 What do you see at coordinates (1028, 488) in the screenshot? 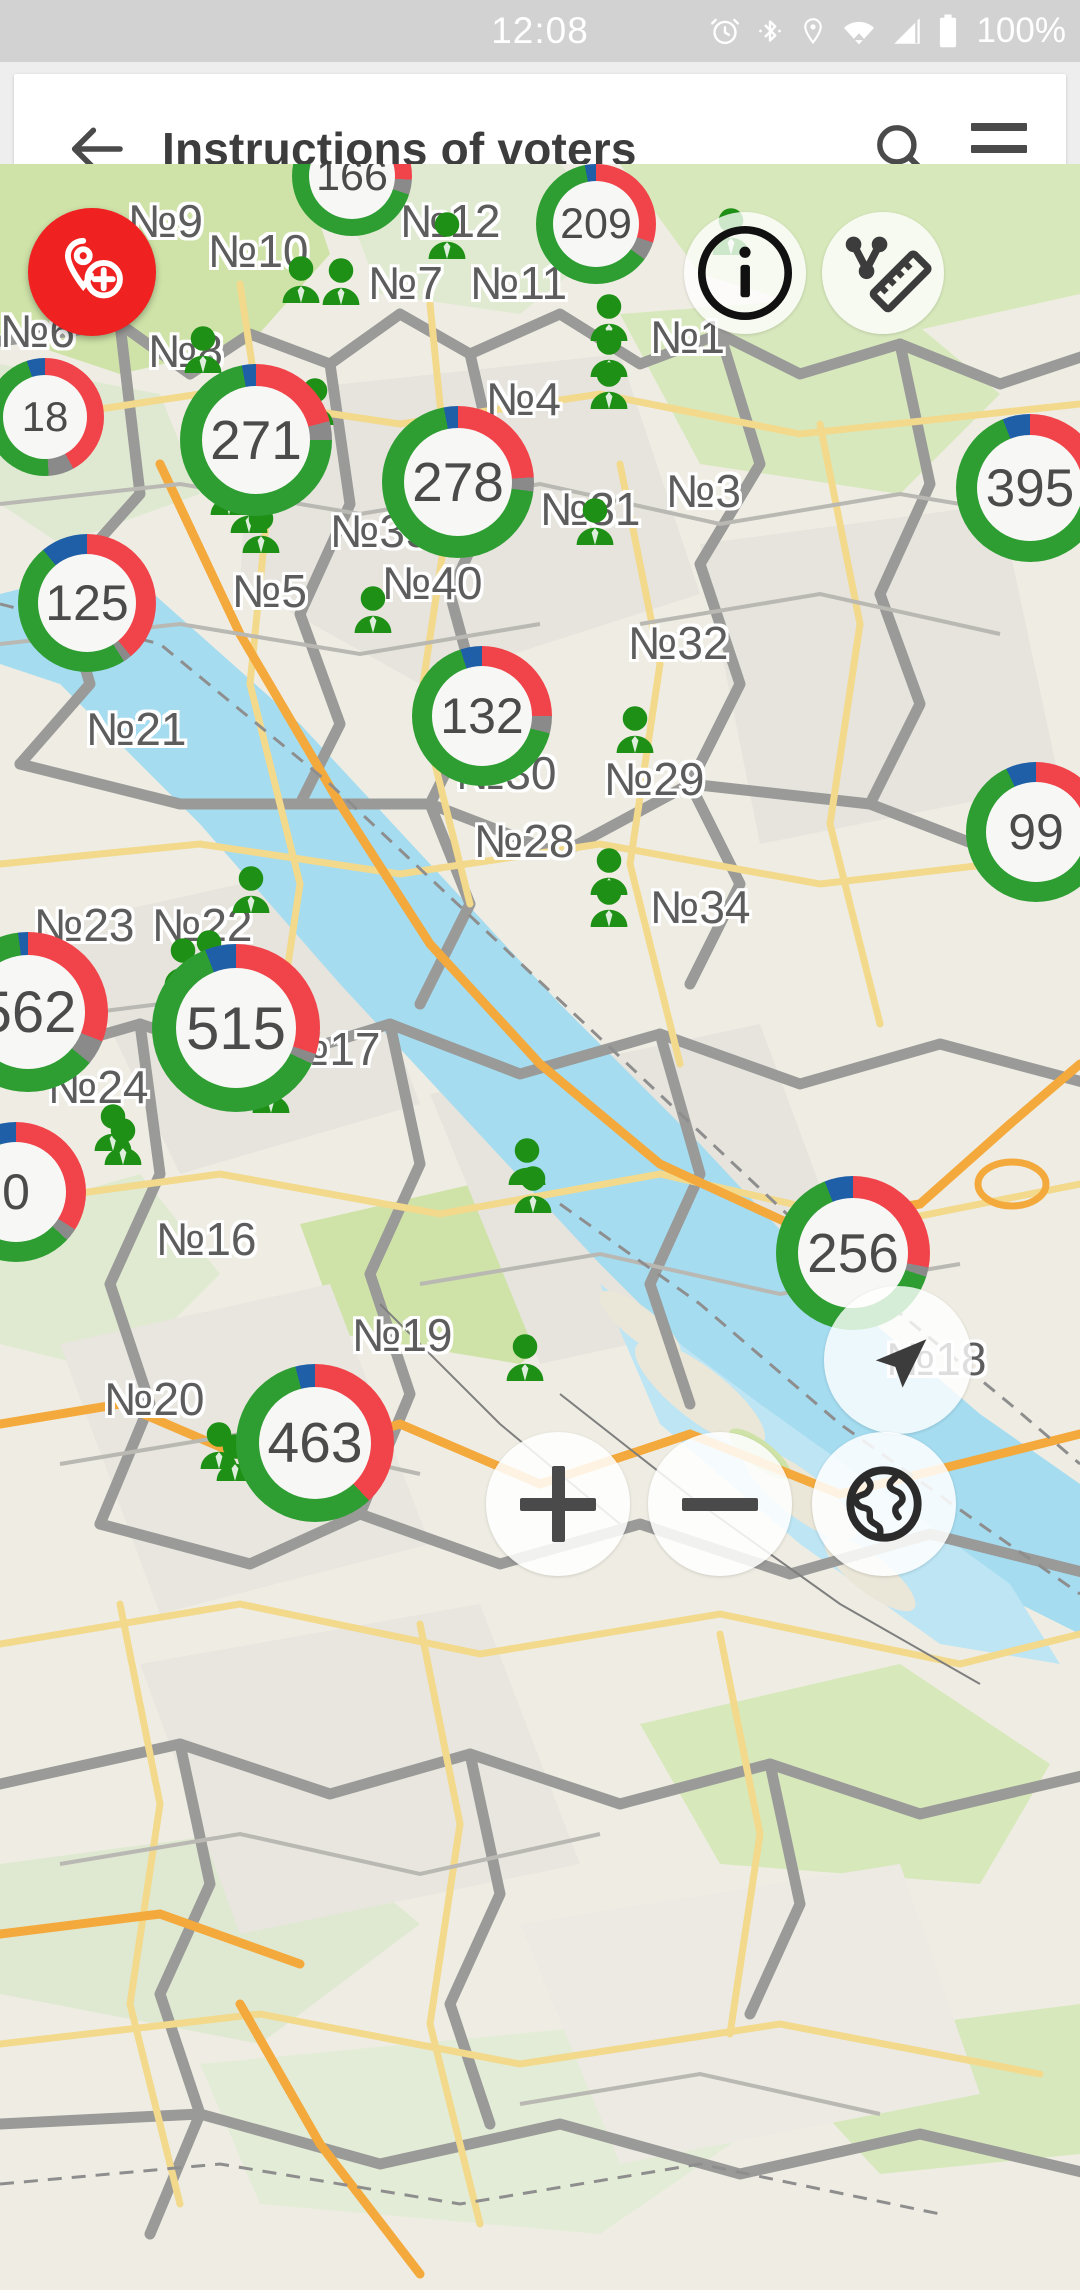
I see `cluster-count-label: 395` at bounding box center [1028, 488].